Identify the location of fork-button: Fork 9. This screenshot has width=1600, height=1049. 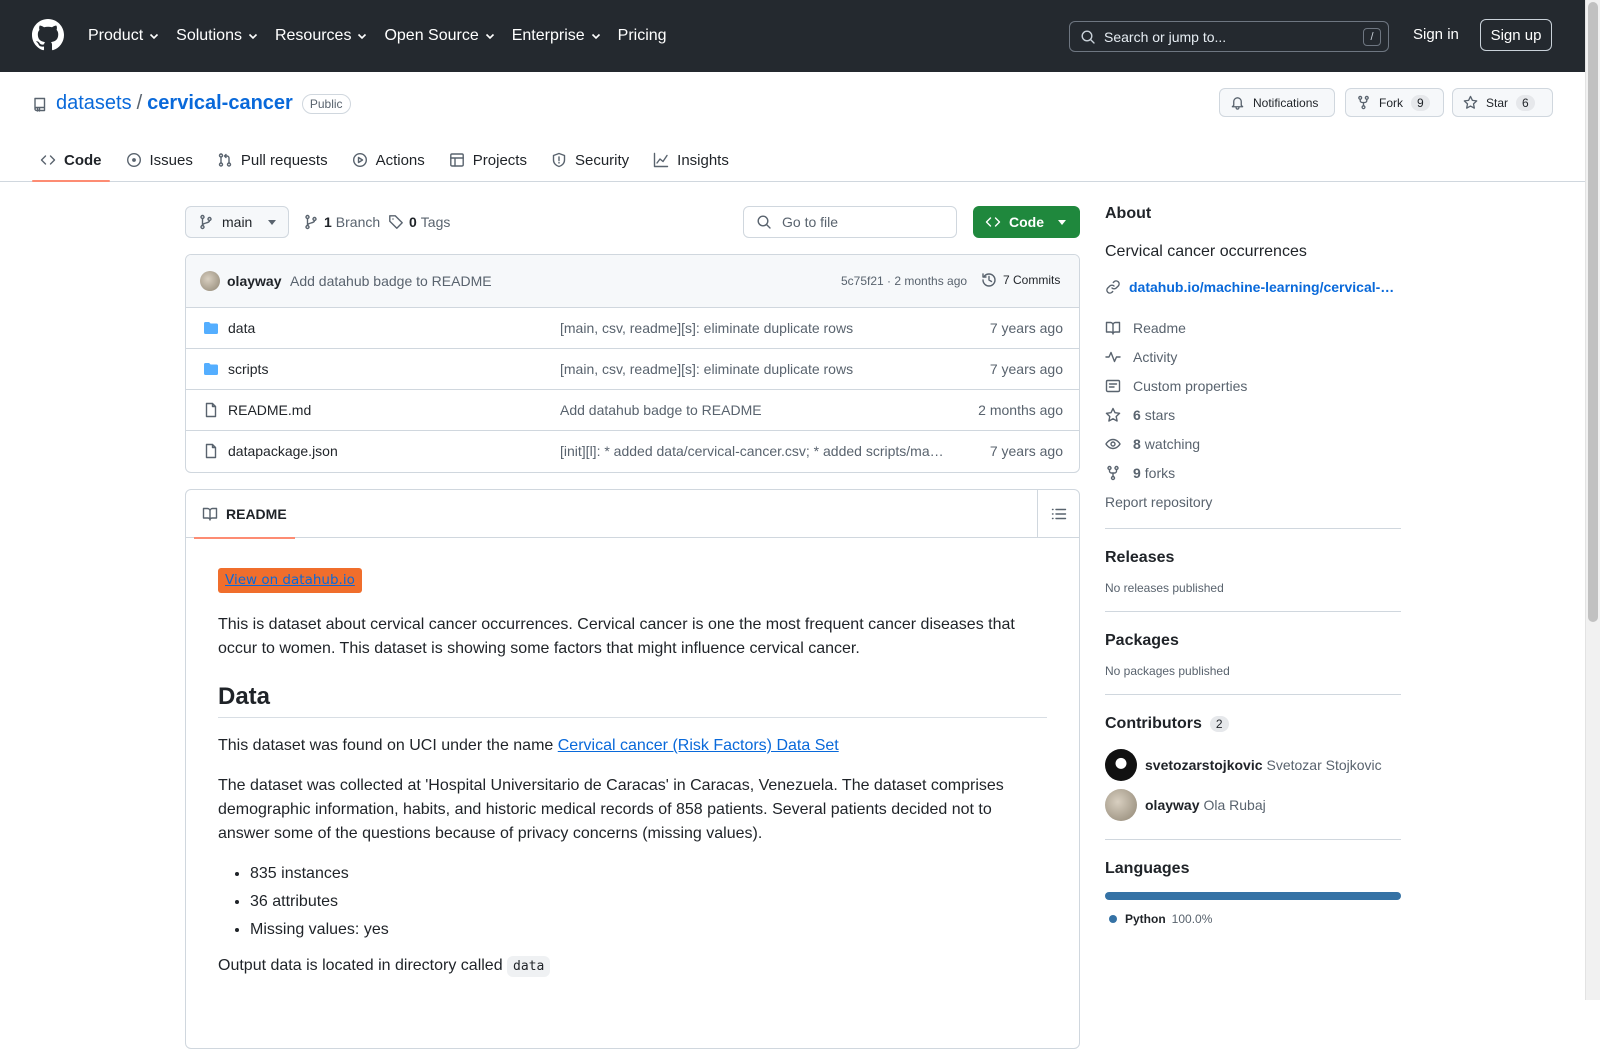
(1394, 102).